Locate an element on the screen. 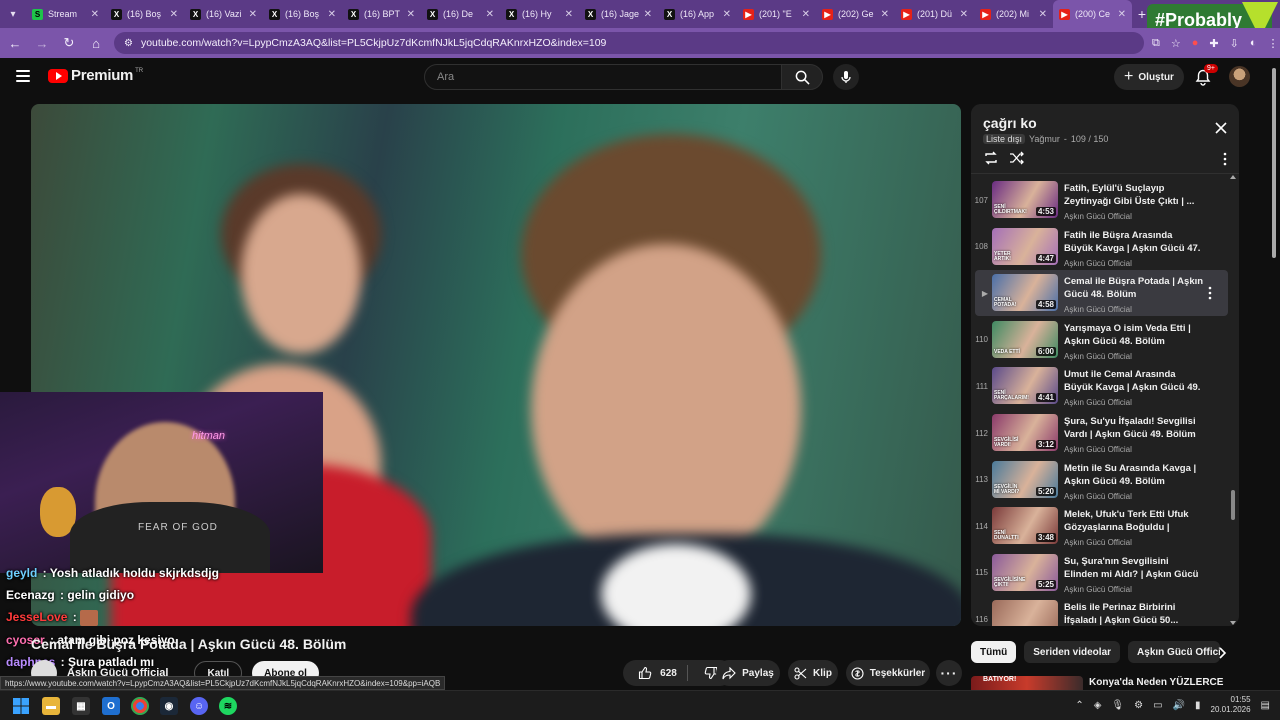 Image resolution: width=1280 pixels, height=720 pixels. search-button is located at coordinates (802, 77).